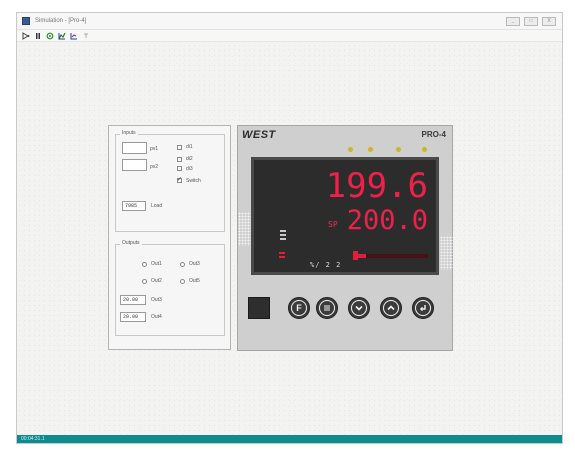  I want to click on function-key: F, so click(299, 308).